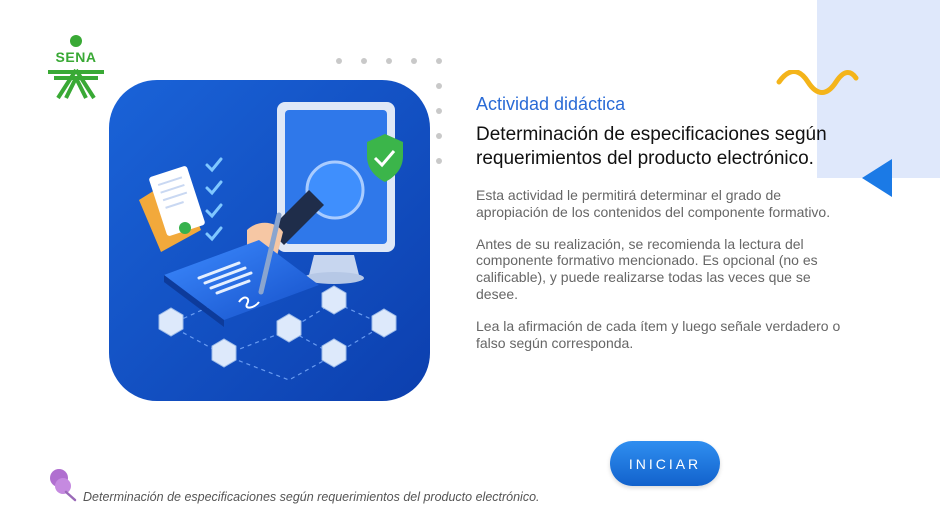 The width and height of the screenshot is (940, 528). Describe the element at coordinates (877, 178) in the screenshot. I see `triangle-decoration` at that location.